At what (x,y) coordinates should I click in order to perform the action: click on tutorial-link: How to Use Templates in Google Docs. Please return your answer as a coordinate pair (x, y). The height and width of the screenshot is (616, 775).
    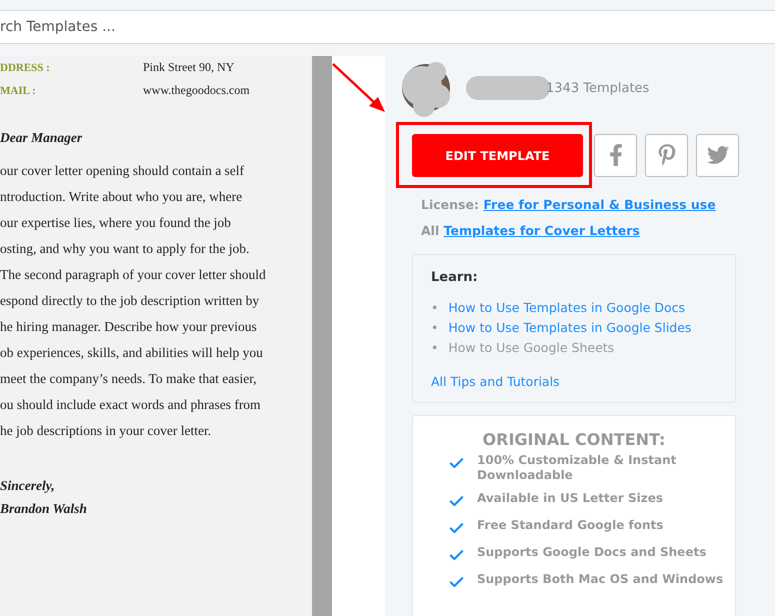
    Looking at the image, I should click on (567, 308).